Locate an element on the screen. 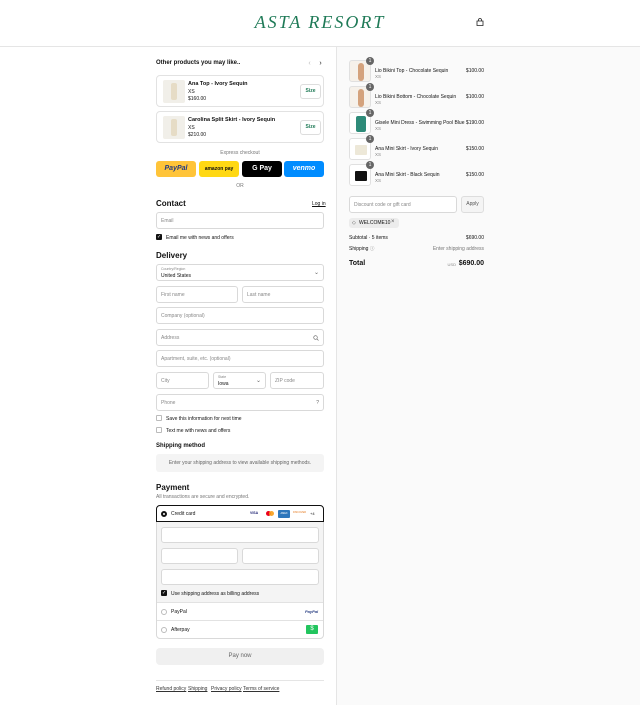  site-header: ASTA RESORT is located at coordinates (320, 23).